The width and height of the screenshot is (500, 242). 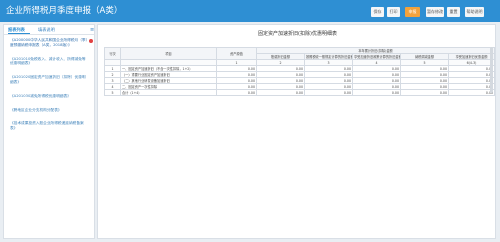 I want to click on active-tab-underline, so click(x=19, y=33).